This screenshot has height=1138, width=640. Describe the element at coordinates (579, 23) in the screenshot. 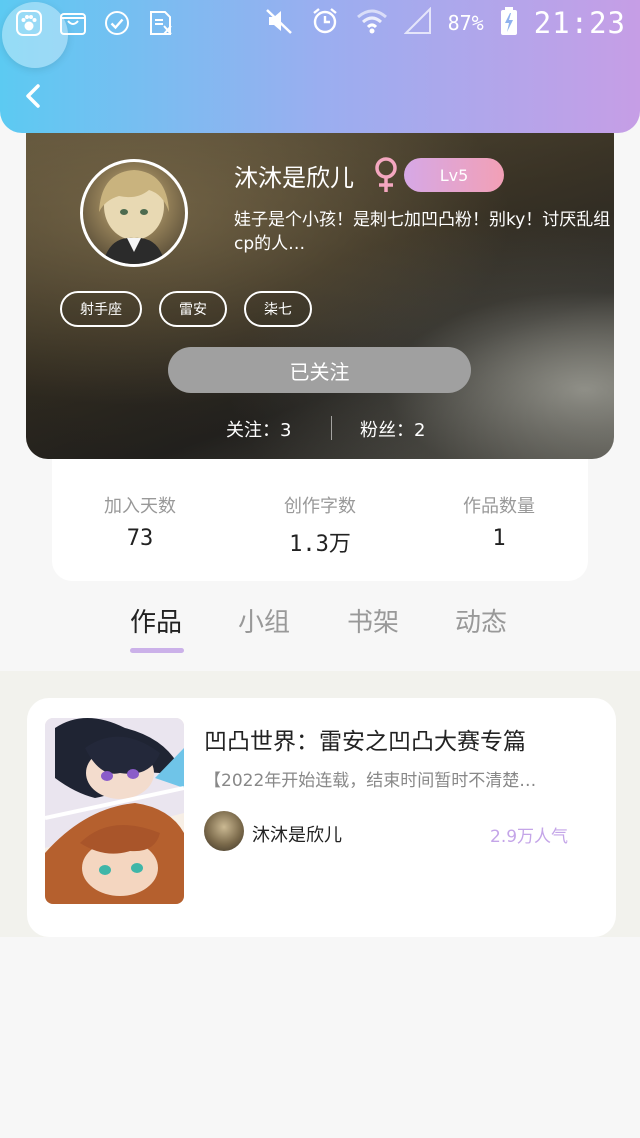

I see `clock: 21:23` at that location.